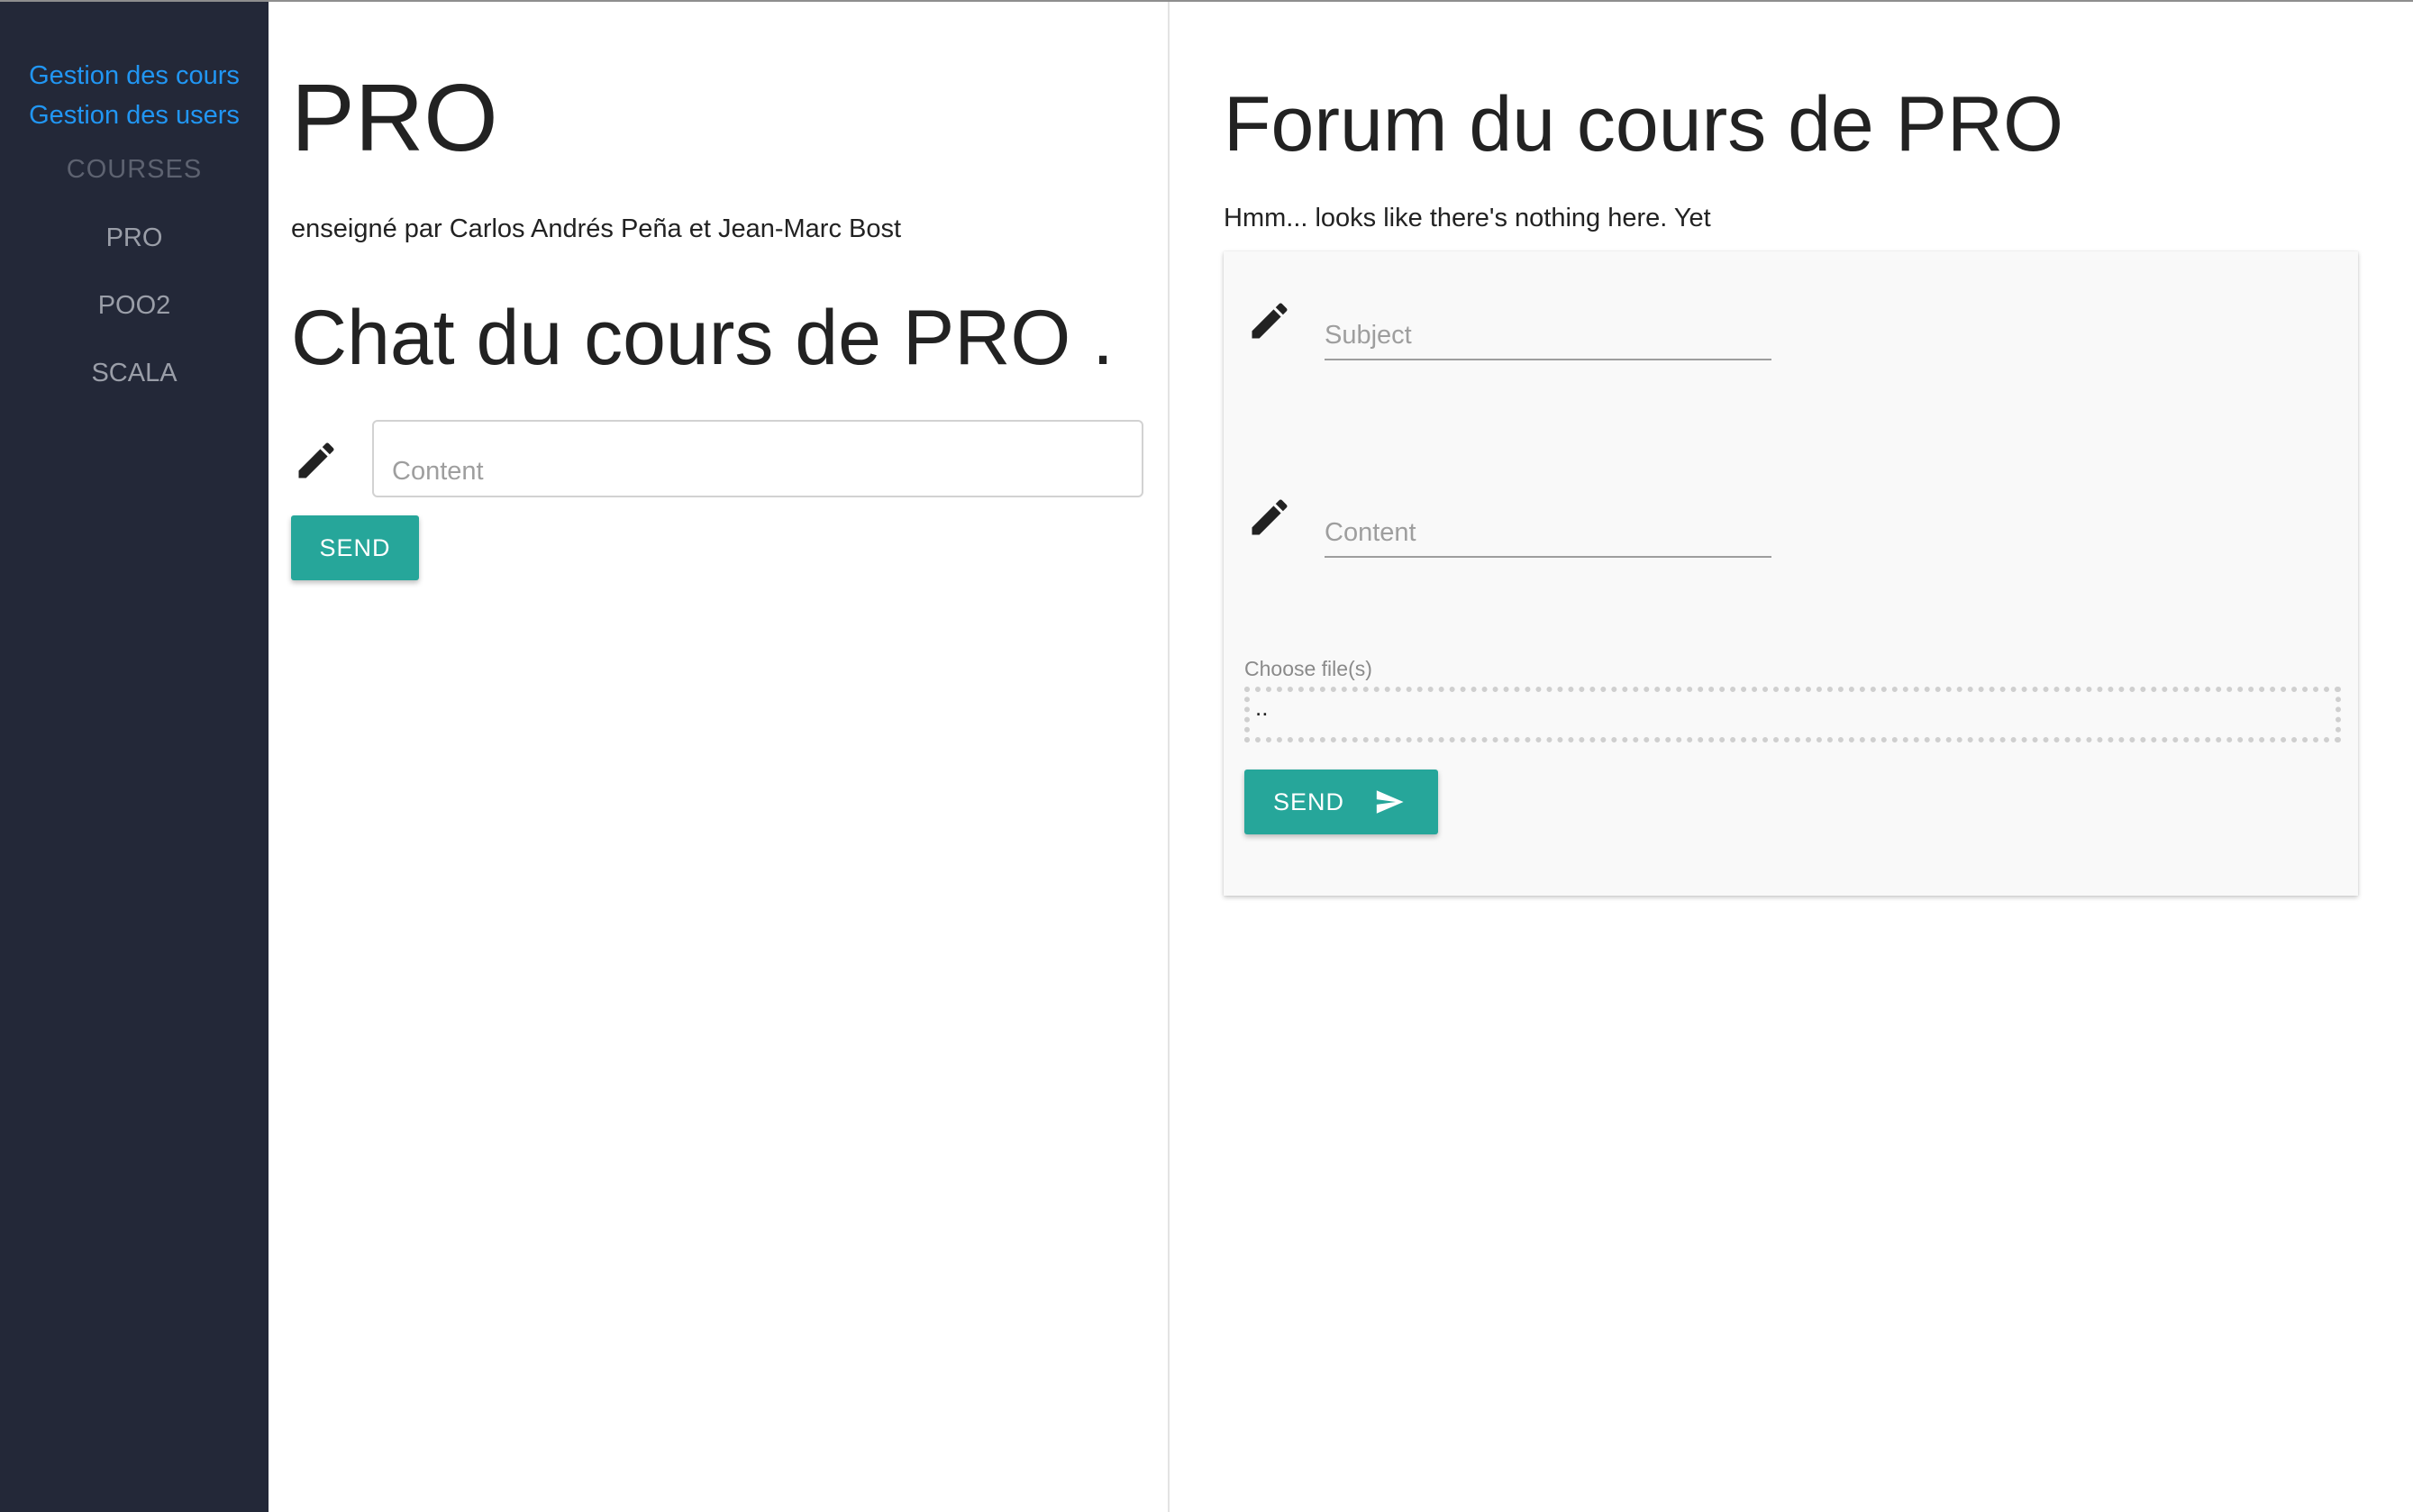 The image size is (2413, 1512). What do you see at coordinates (1308, 668) in the screenshot?
I see `file-chooser-label: Choose file(s)` at bounding box center [1308, 668].